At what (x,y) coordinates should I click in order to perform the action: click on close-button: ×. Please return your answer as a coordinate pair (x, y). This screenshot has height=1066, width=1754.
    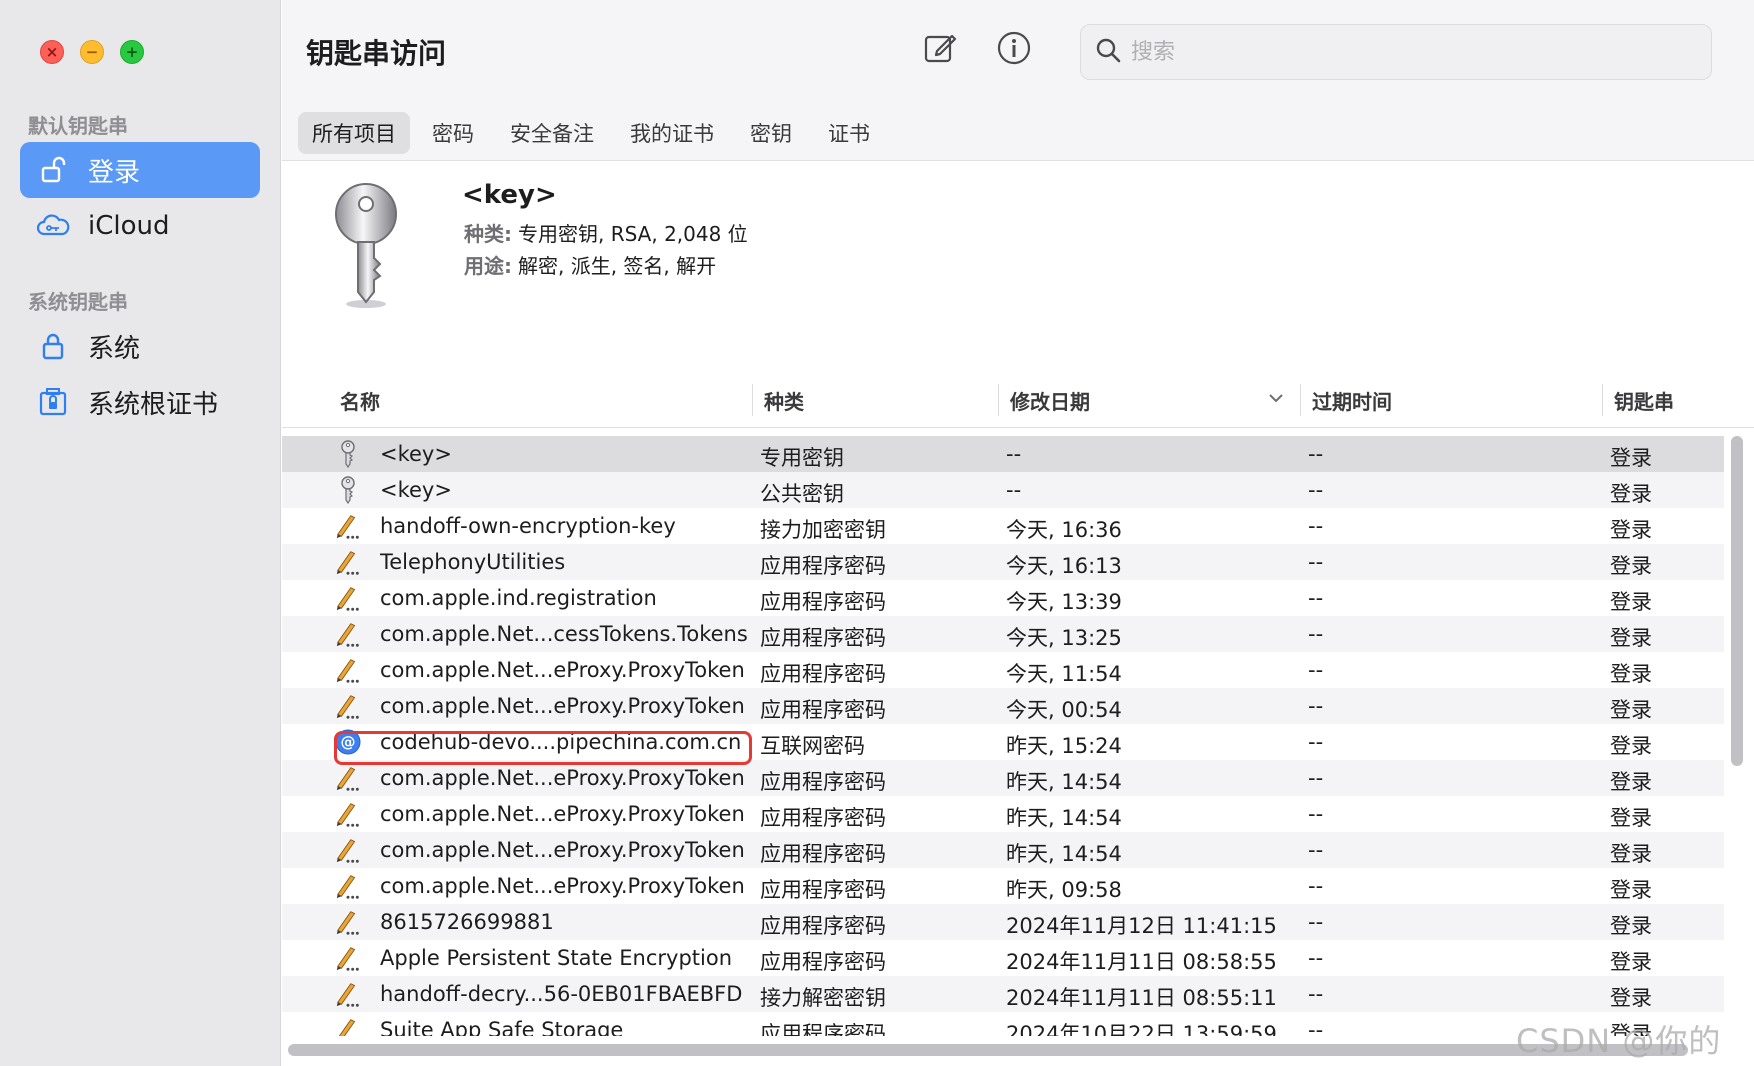
    Looking at the image, I should click on (52, 52).